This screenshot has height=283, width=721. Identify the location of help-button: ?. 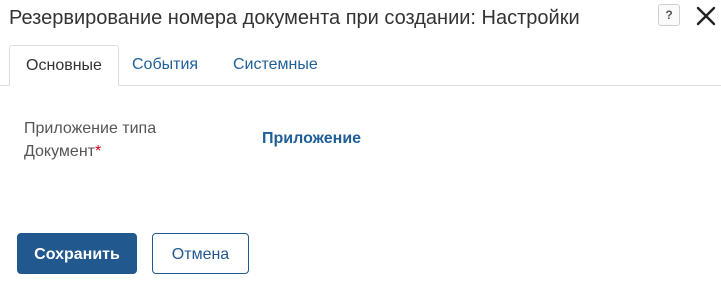
(669, 15).